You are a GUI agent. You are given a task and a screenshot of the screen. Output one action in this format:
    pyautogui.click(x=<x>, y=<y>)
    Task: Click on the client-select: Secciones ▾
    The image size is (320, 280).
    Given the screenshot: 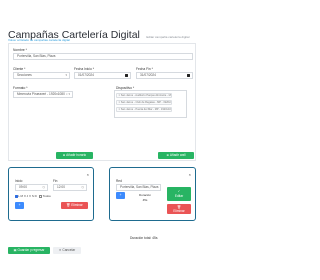 What is the action you would take?
    pyautogui.click(x=41, y=75)
    